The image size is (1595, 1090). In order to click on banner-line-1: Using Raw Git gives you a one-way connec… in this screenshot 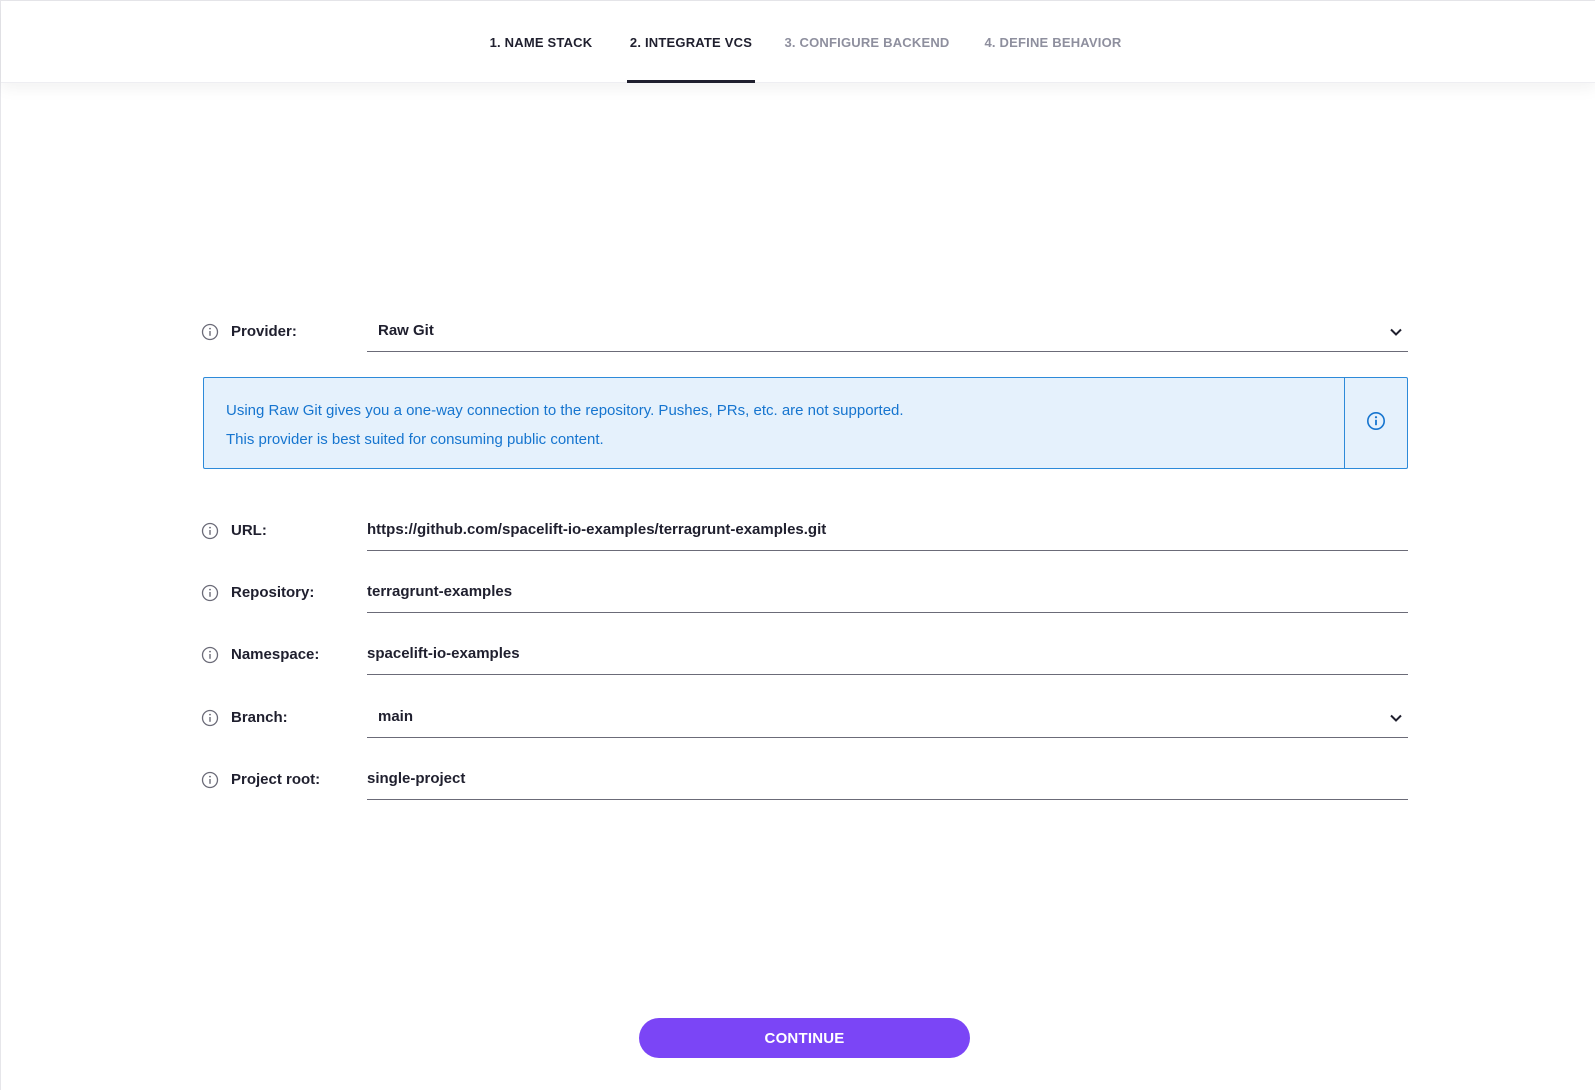, I will do `click(565, 410)`.